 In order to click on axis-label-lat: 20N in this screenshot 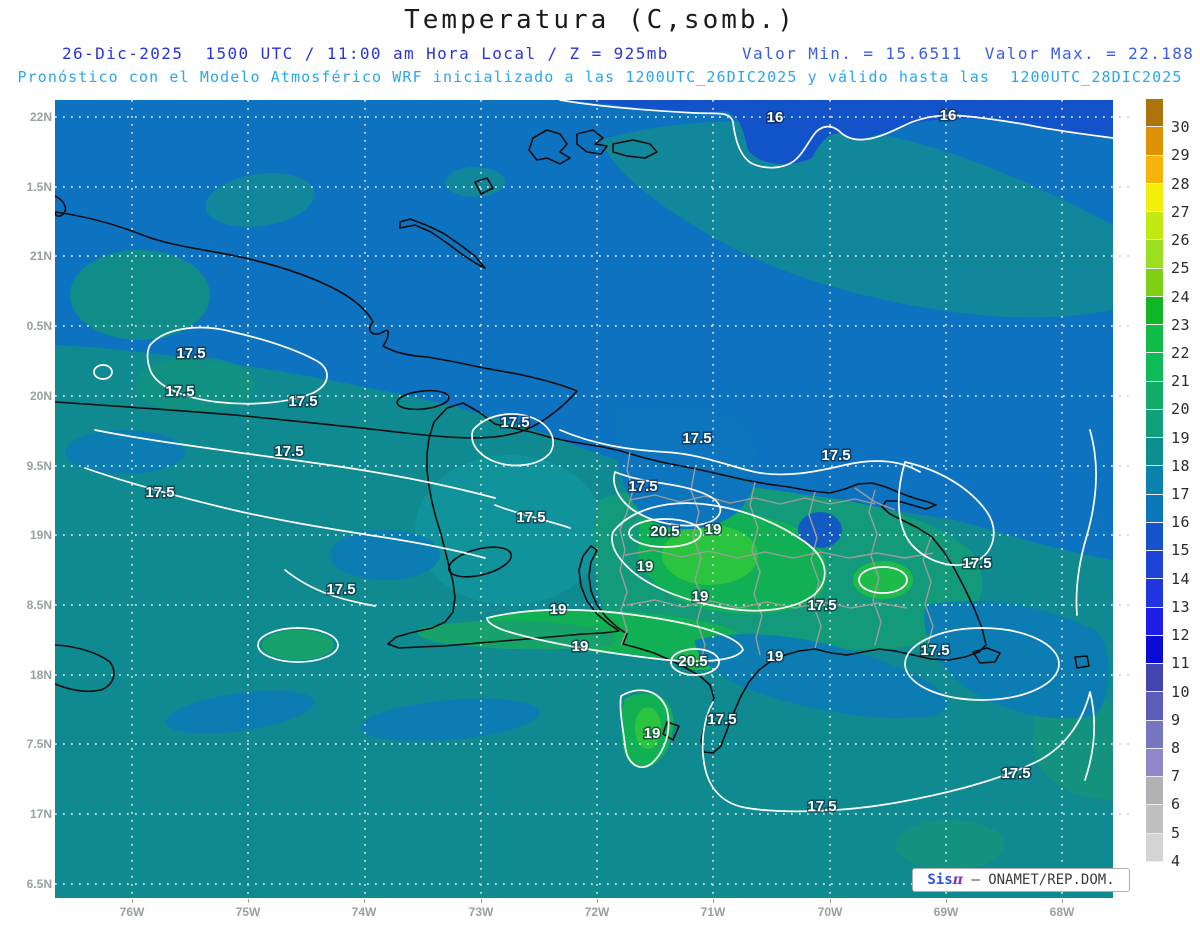, I will do `click(40, 396)`.